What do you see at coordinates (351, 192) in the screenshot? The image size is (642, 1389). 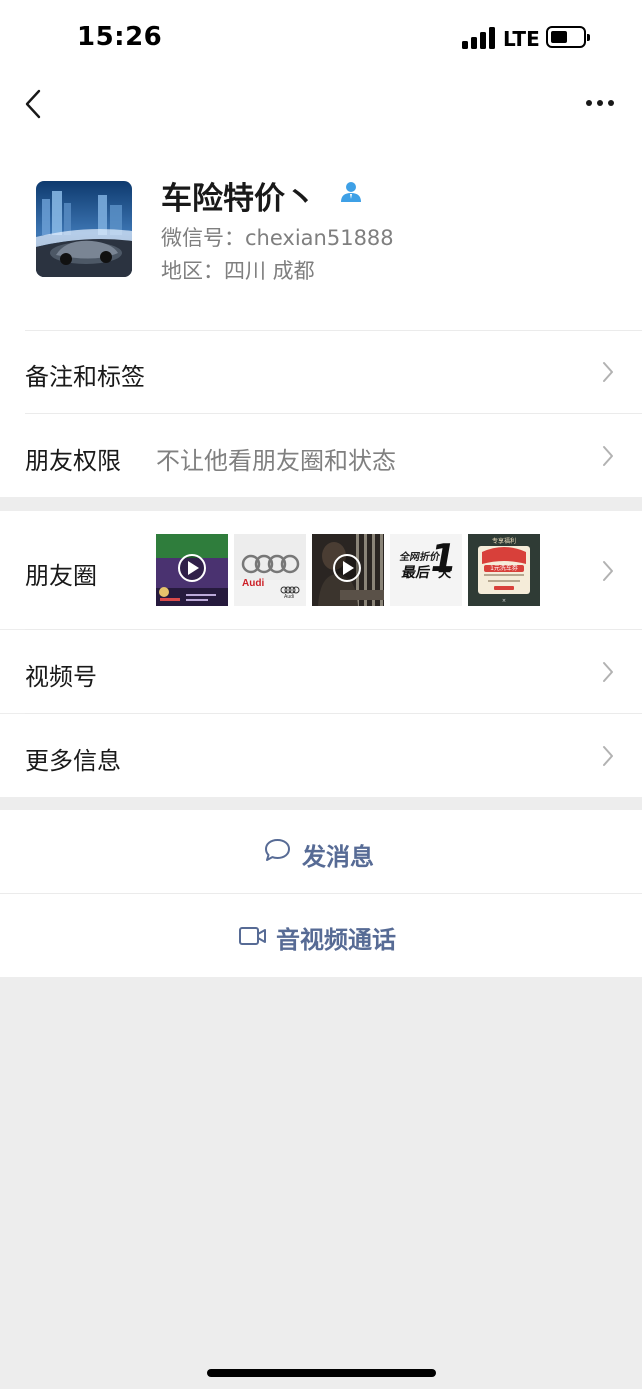 I see `contact-verified-icon` at bounding box center [351, 192].